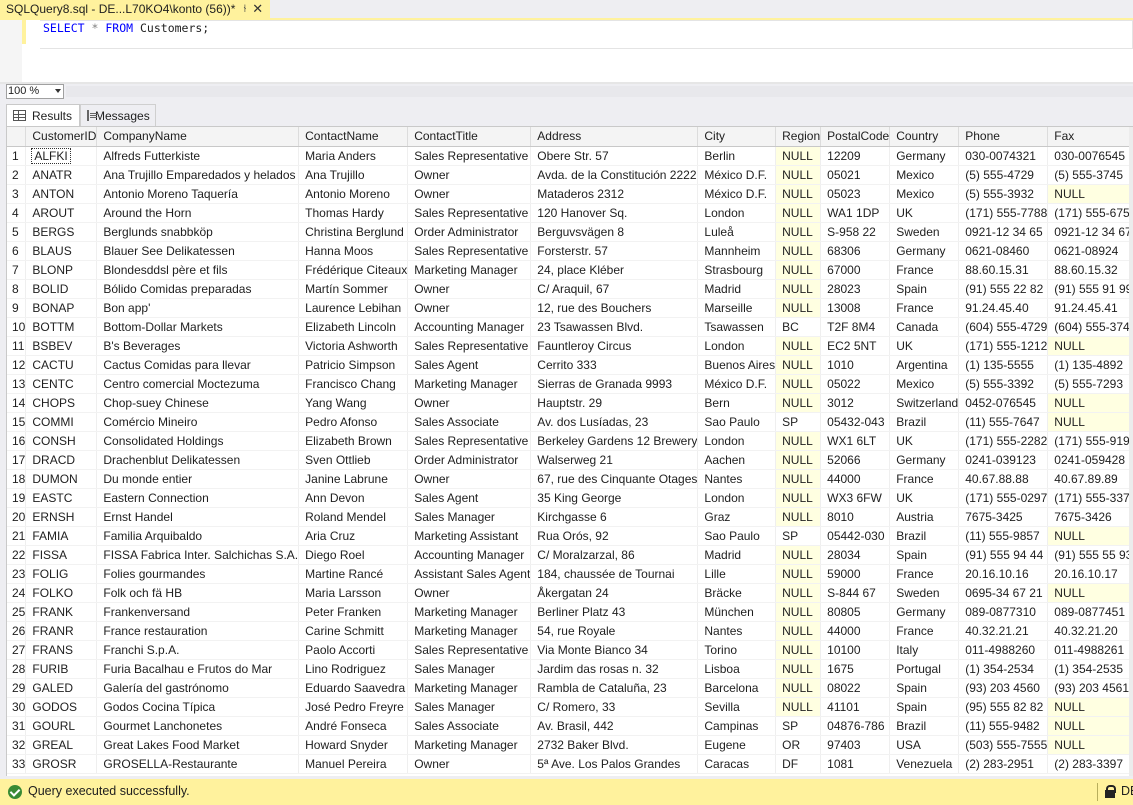  I want to click on table-cell: FRANR, so click(61, 631).